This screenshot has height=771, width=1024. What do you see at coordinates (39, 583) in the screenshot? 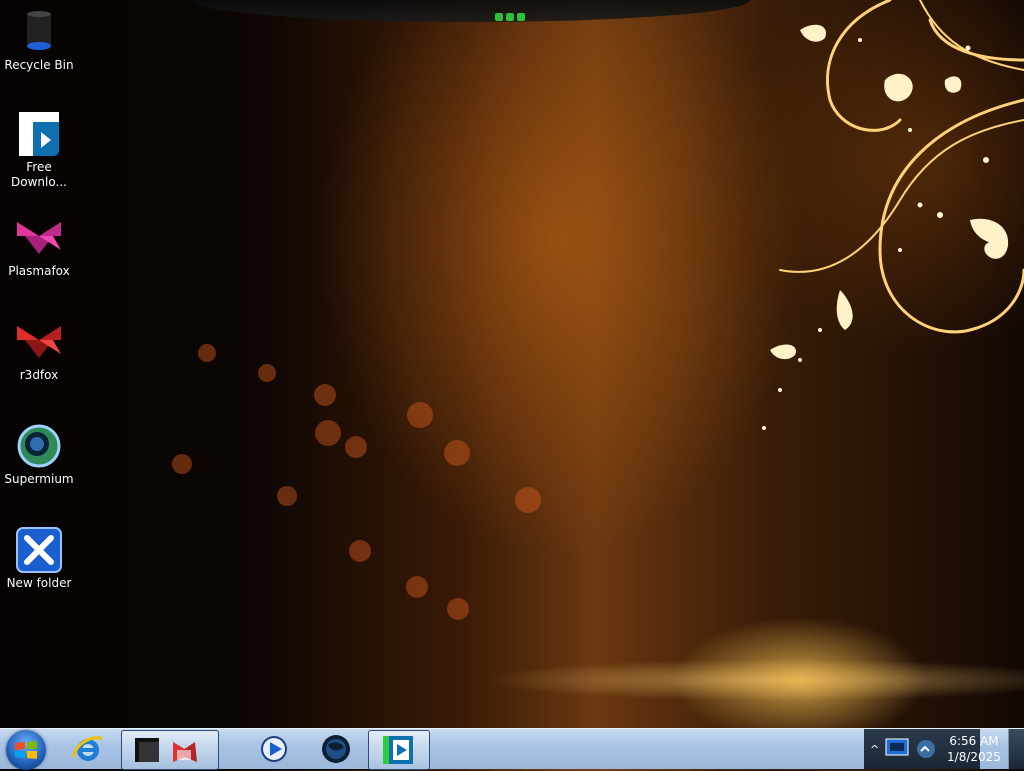
I see `desktop-icon-label: New folder` at bounding box center [39, 583].